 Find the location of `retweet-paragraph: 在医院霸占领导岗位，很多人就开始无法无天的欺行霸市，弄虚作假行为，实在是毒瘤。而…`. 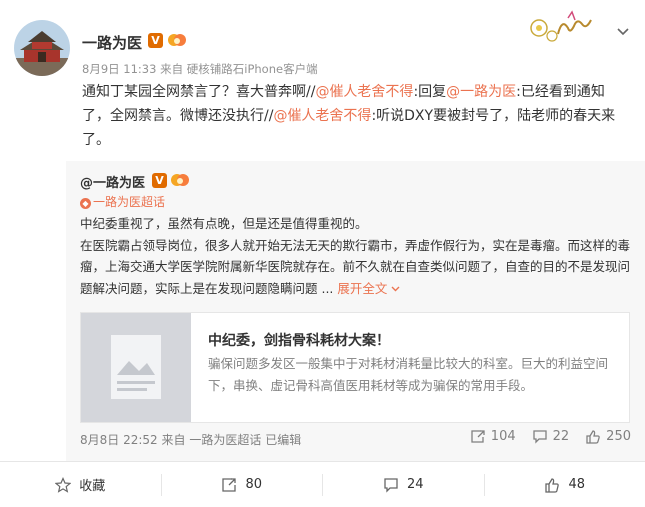

retweet-paragraph: 在医院霸占领导岗位，很多人就开始无法无天的欺行霸市，弄虚作假行为，实在是毒瘤。而… is located at coordinates (357, 267).